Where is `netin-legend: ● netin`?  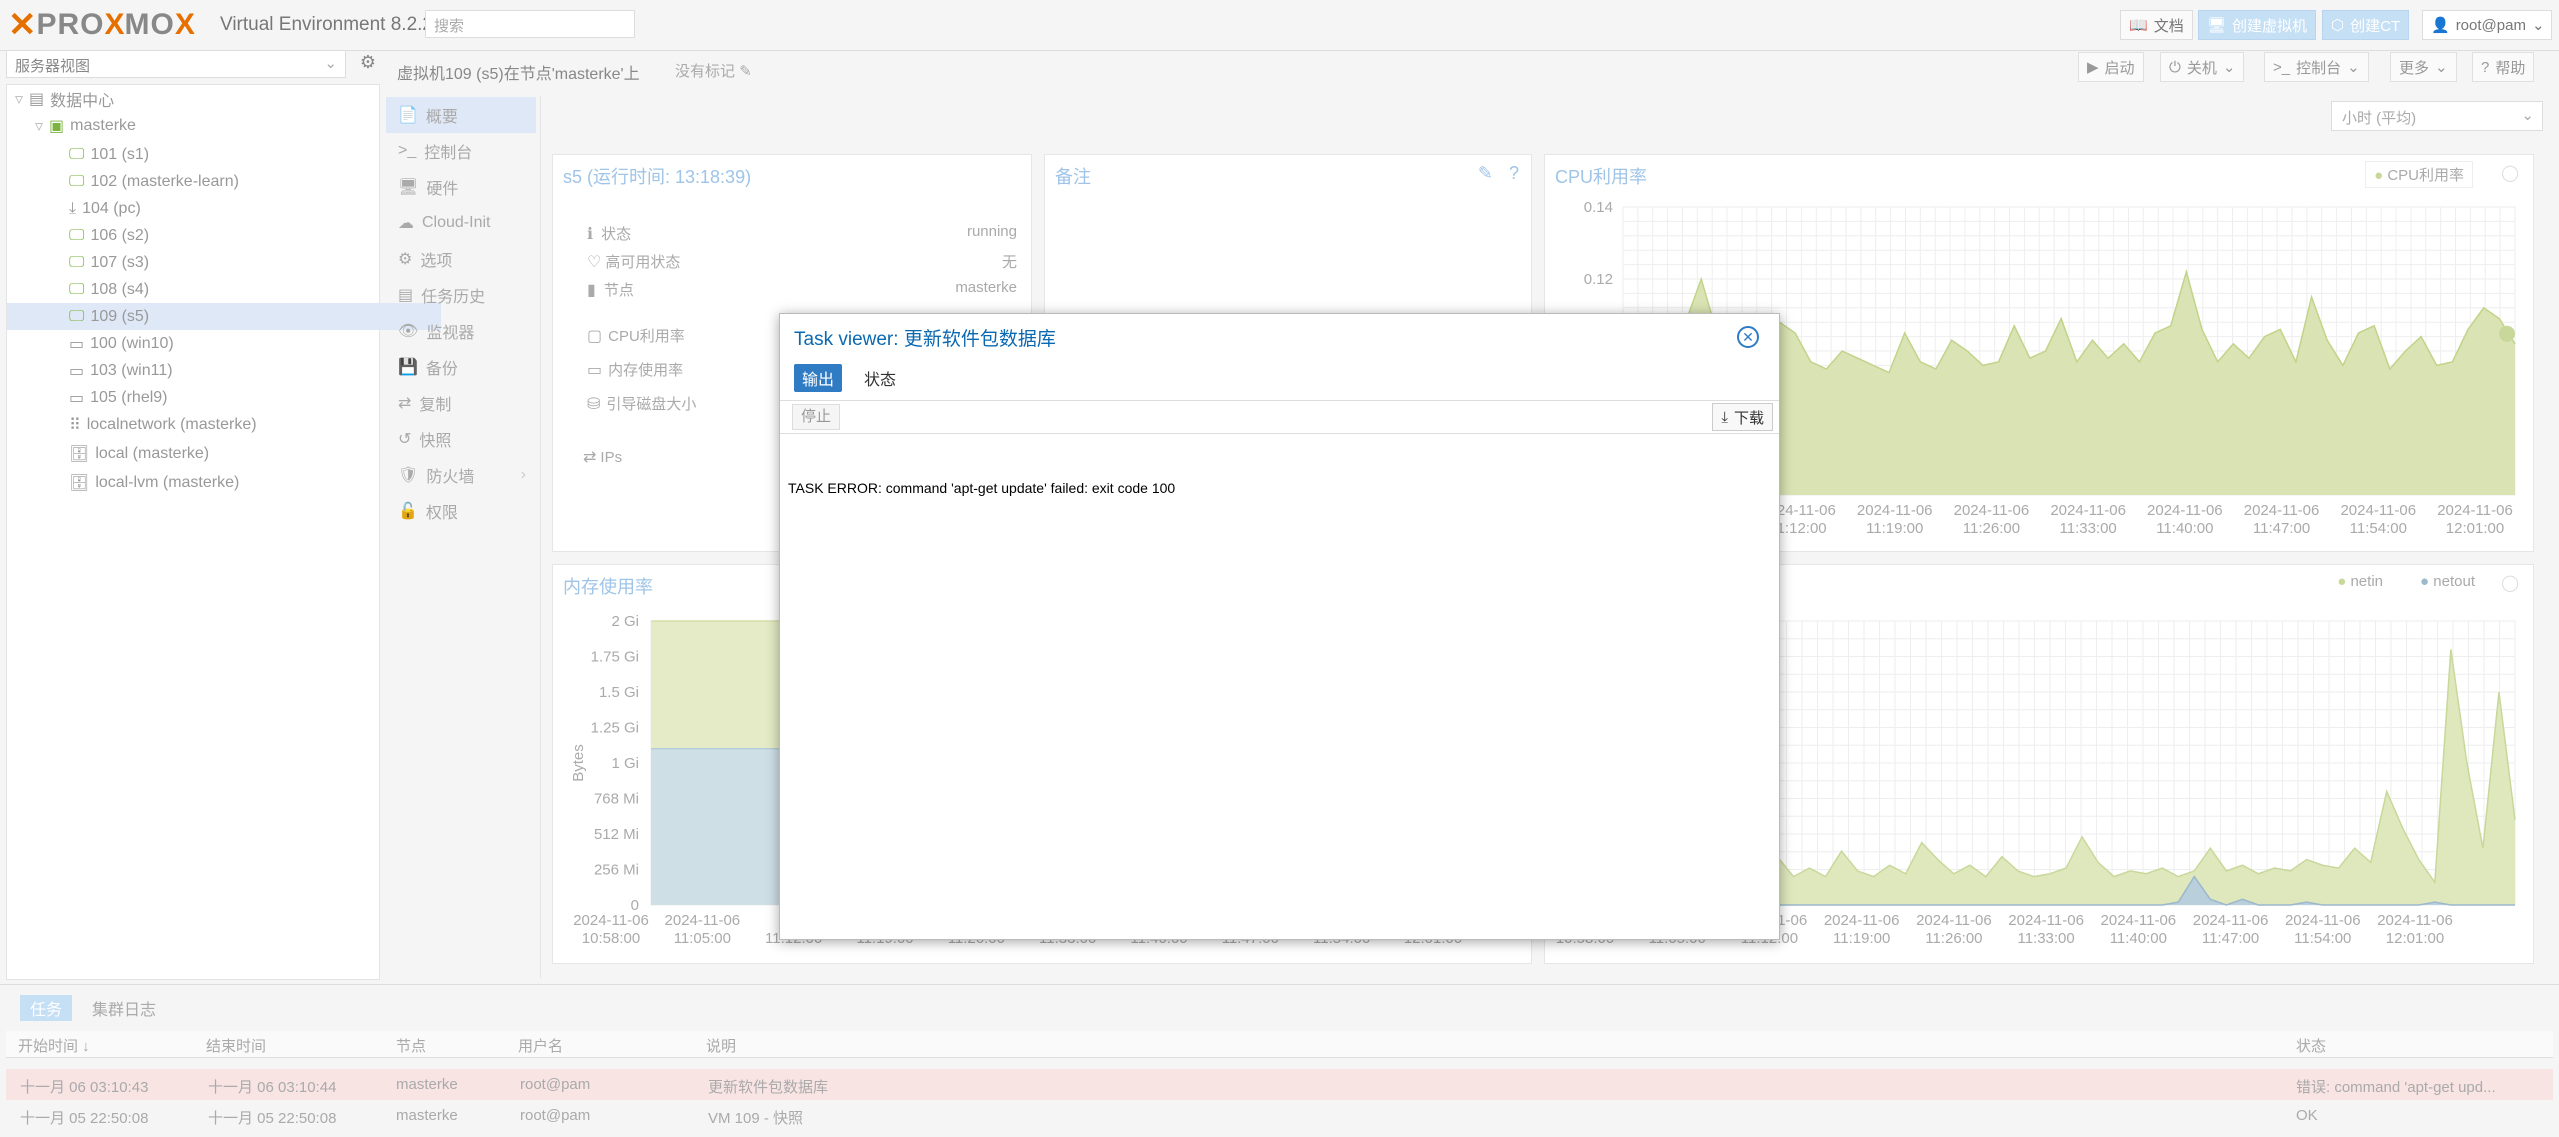
netin-legend: ● netin is located at coordinates (2360, 581).